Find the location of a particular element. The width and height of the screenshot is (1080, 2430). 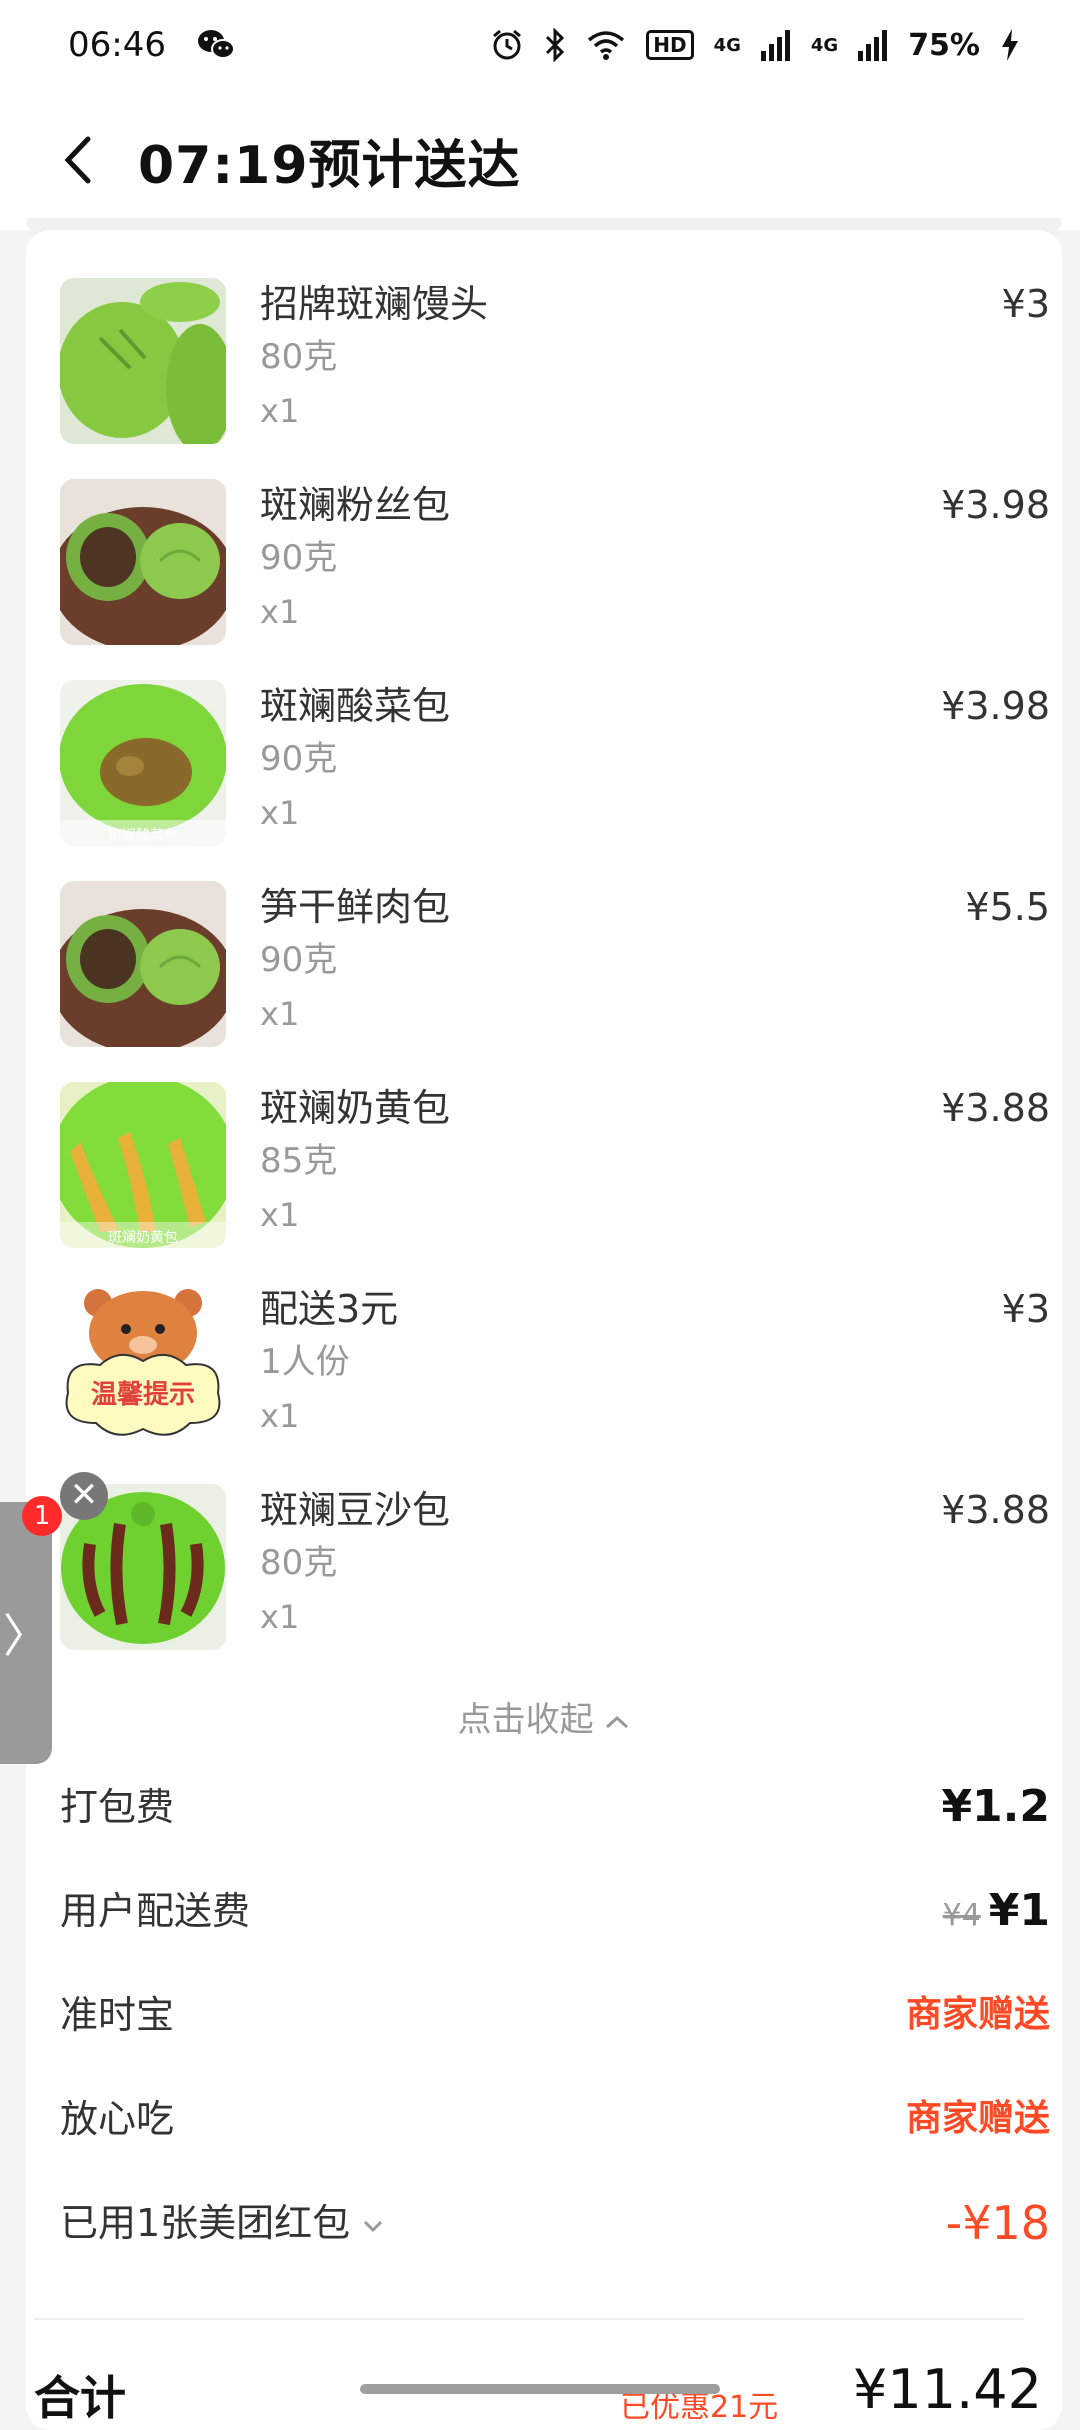

item-name: 配送3元 is located at coordinates (329, 1309).